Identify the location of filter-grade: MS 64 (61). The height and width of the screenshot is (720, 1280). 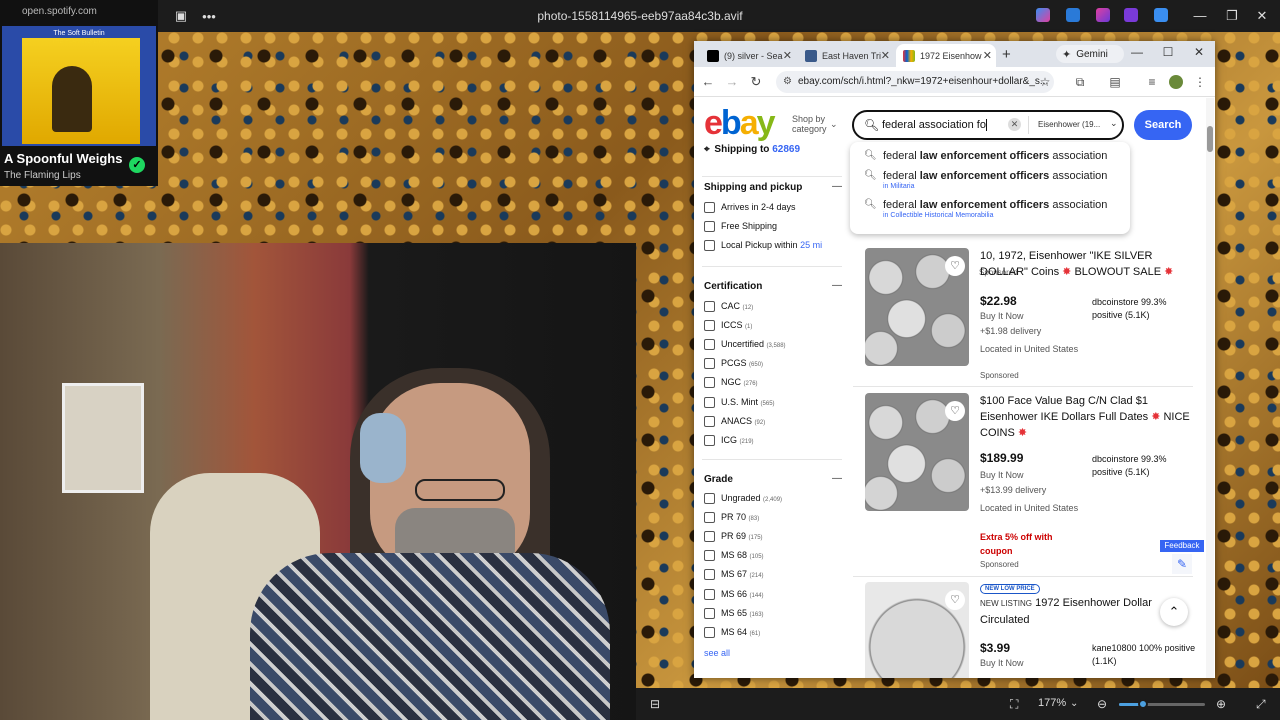
(732, 633).